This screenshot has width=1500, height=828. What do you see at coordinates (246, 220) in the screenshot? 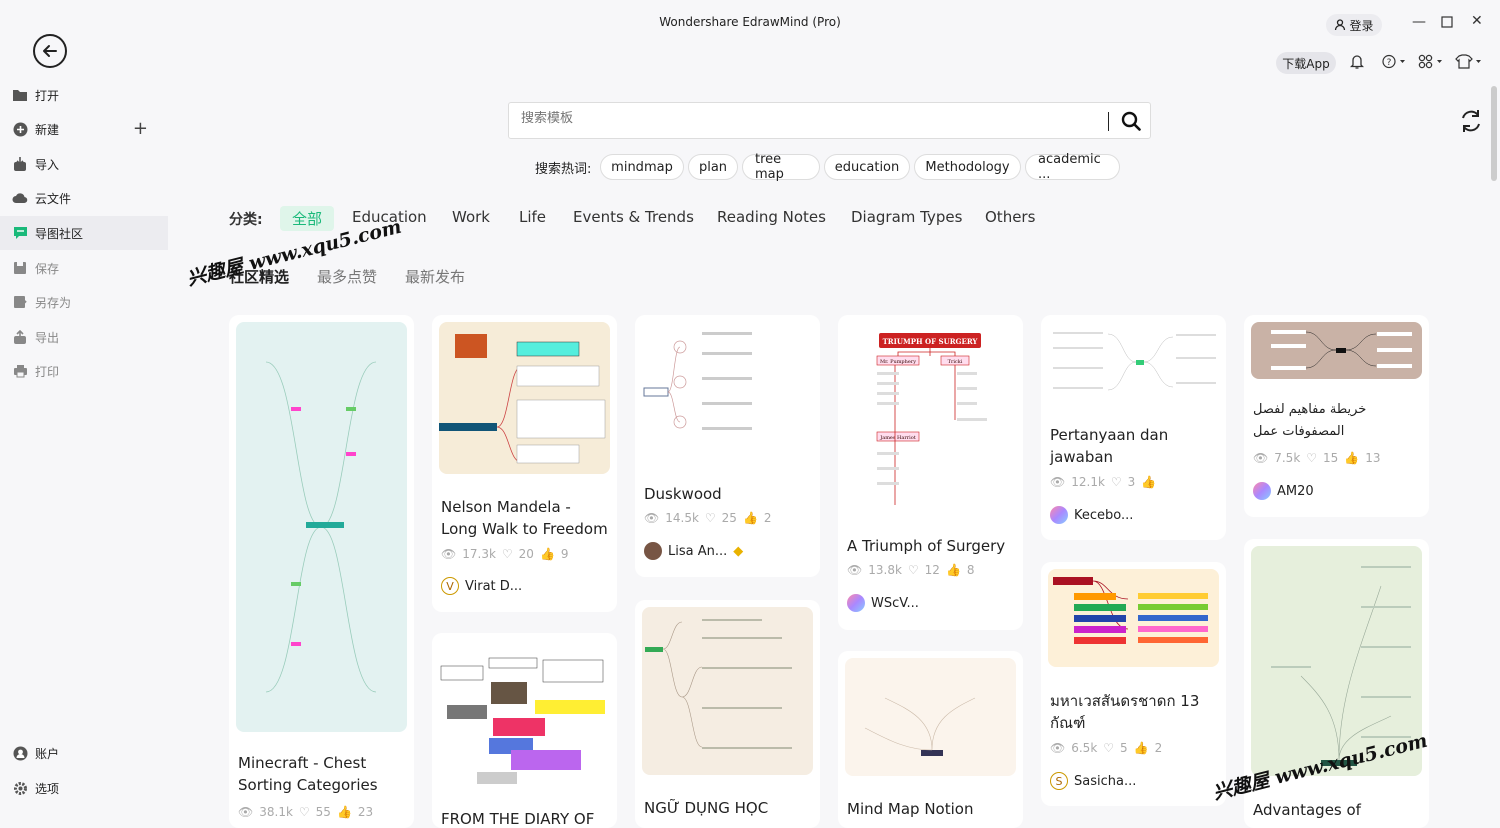
I see `category-label: 分类:` at bounding box center [246, 220].